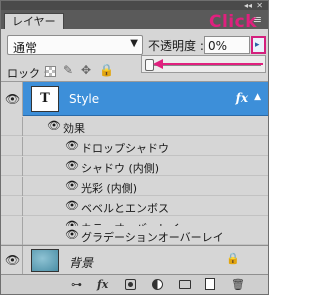  I want to click on effect-row: 👁 シャドウ (内側), so click(134, 166).